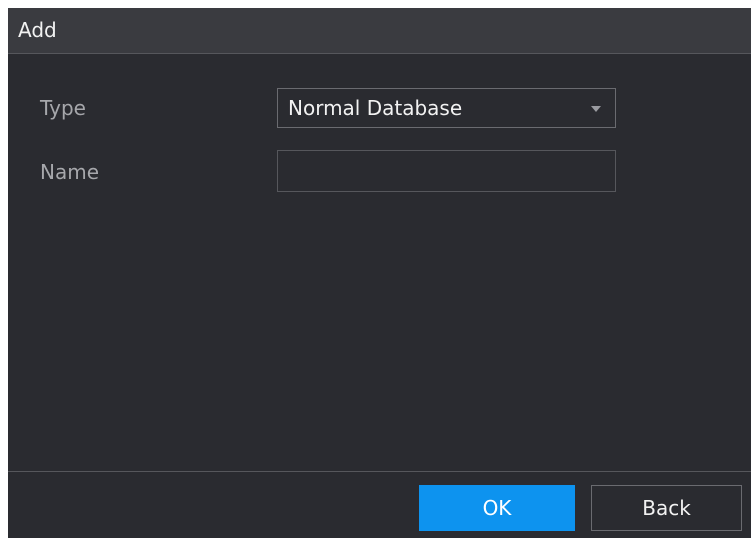 The image size is (751, 538). I want to click on name-label: Name, so click(70, 172).